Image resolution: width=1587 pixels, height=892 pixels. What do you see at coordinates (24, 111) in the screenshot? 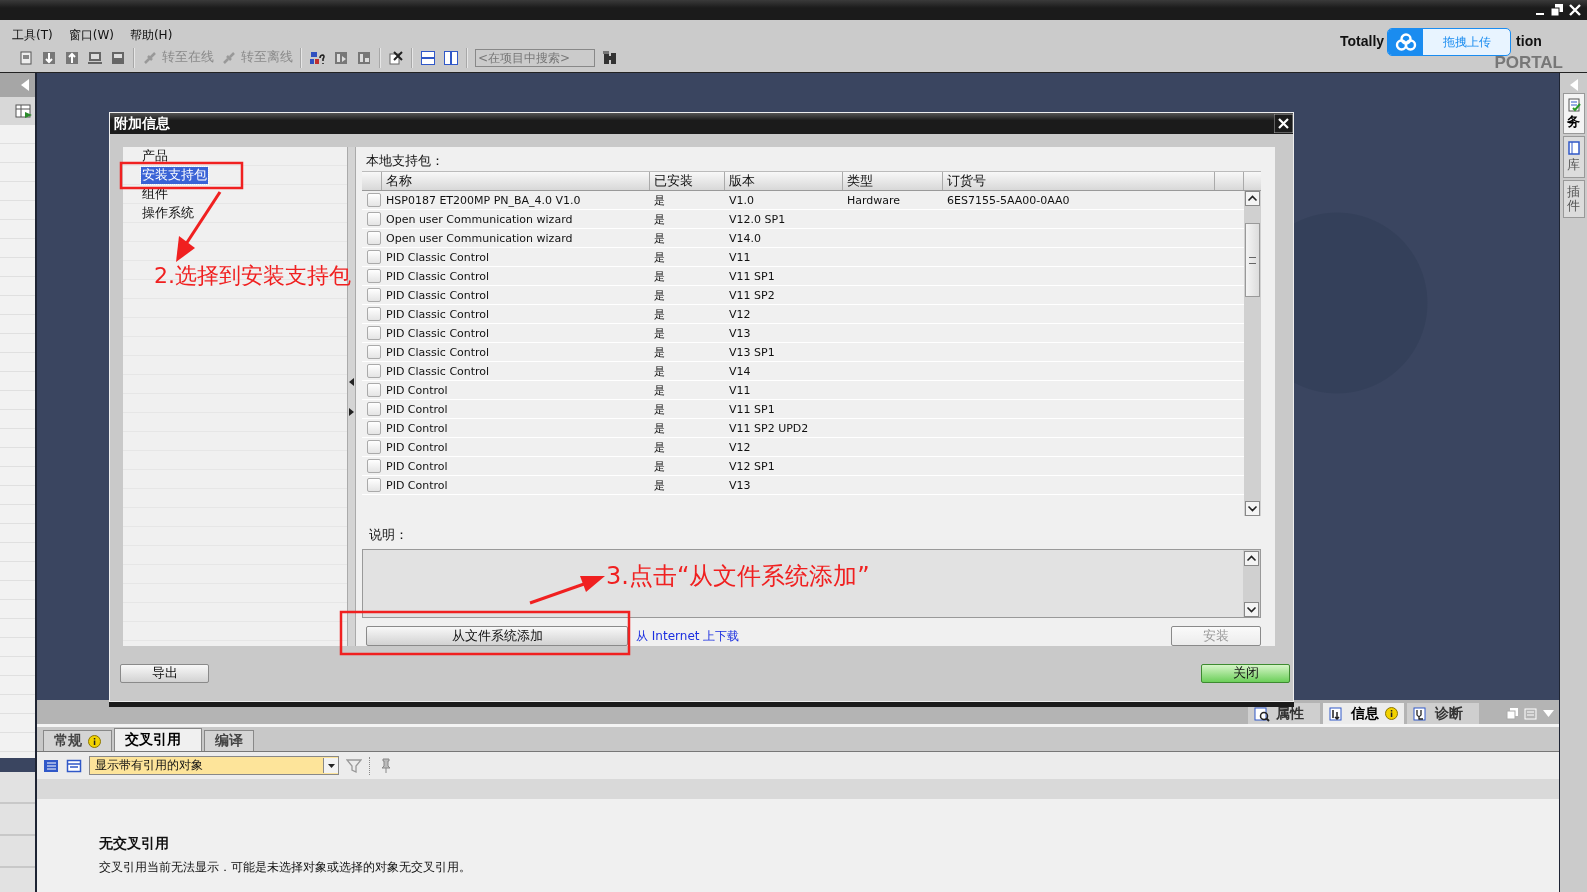
I see `table-icon` at bounding box center [24, 111].